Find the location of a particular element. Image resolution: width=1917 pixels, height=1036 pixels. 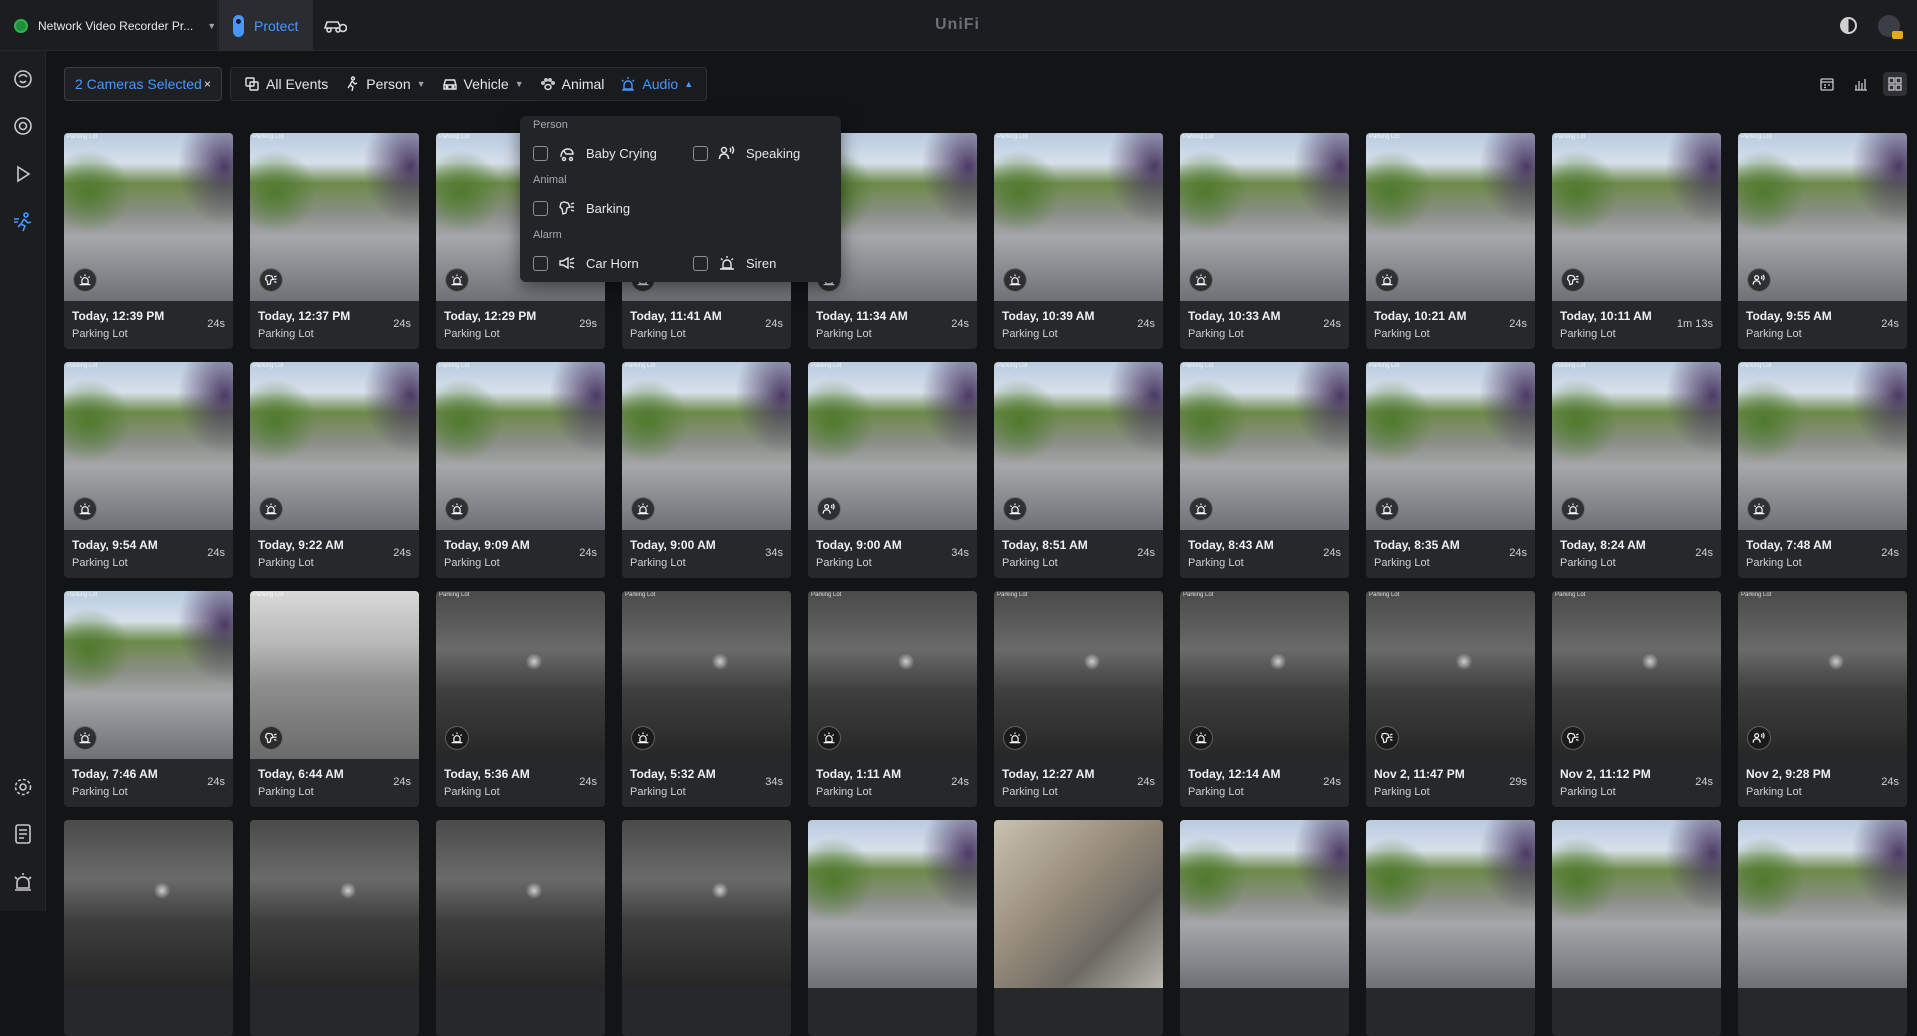

calendar-view-button is located at coordinates (1827, 84).